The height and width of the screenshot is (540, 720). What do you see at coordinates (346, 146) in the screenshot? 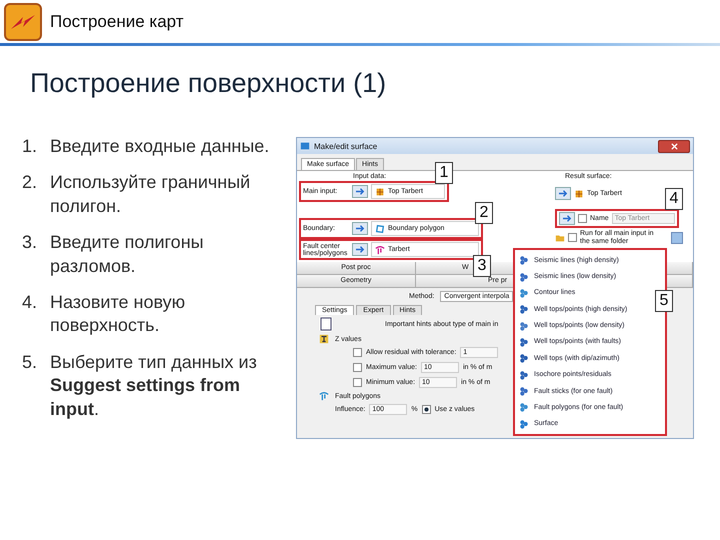
I see `window-title: Make/edit surface` at bounding box center [346, 146].